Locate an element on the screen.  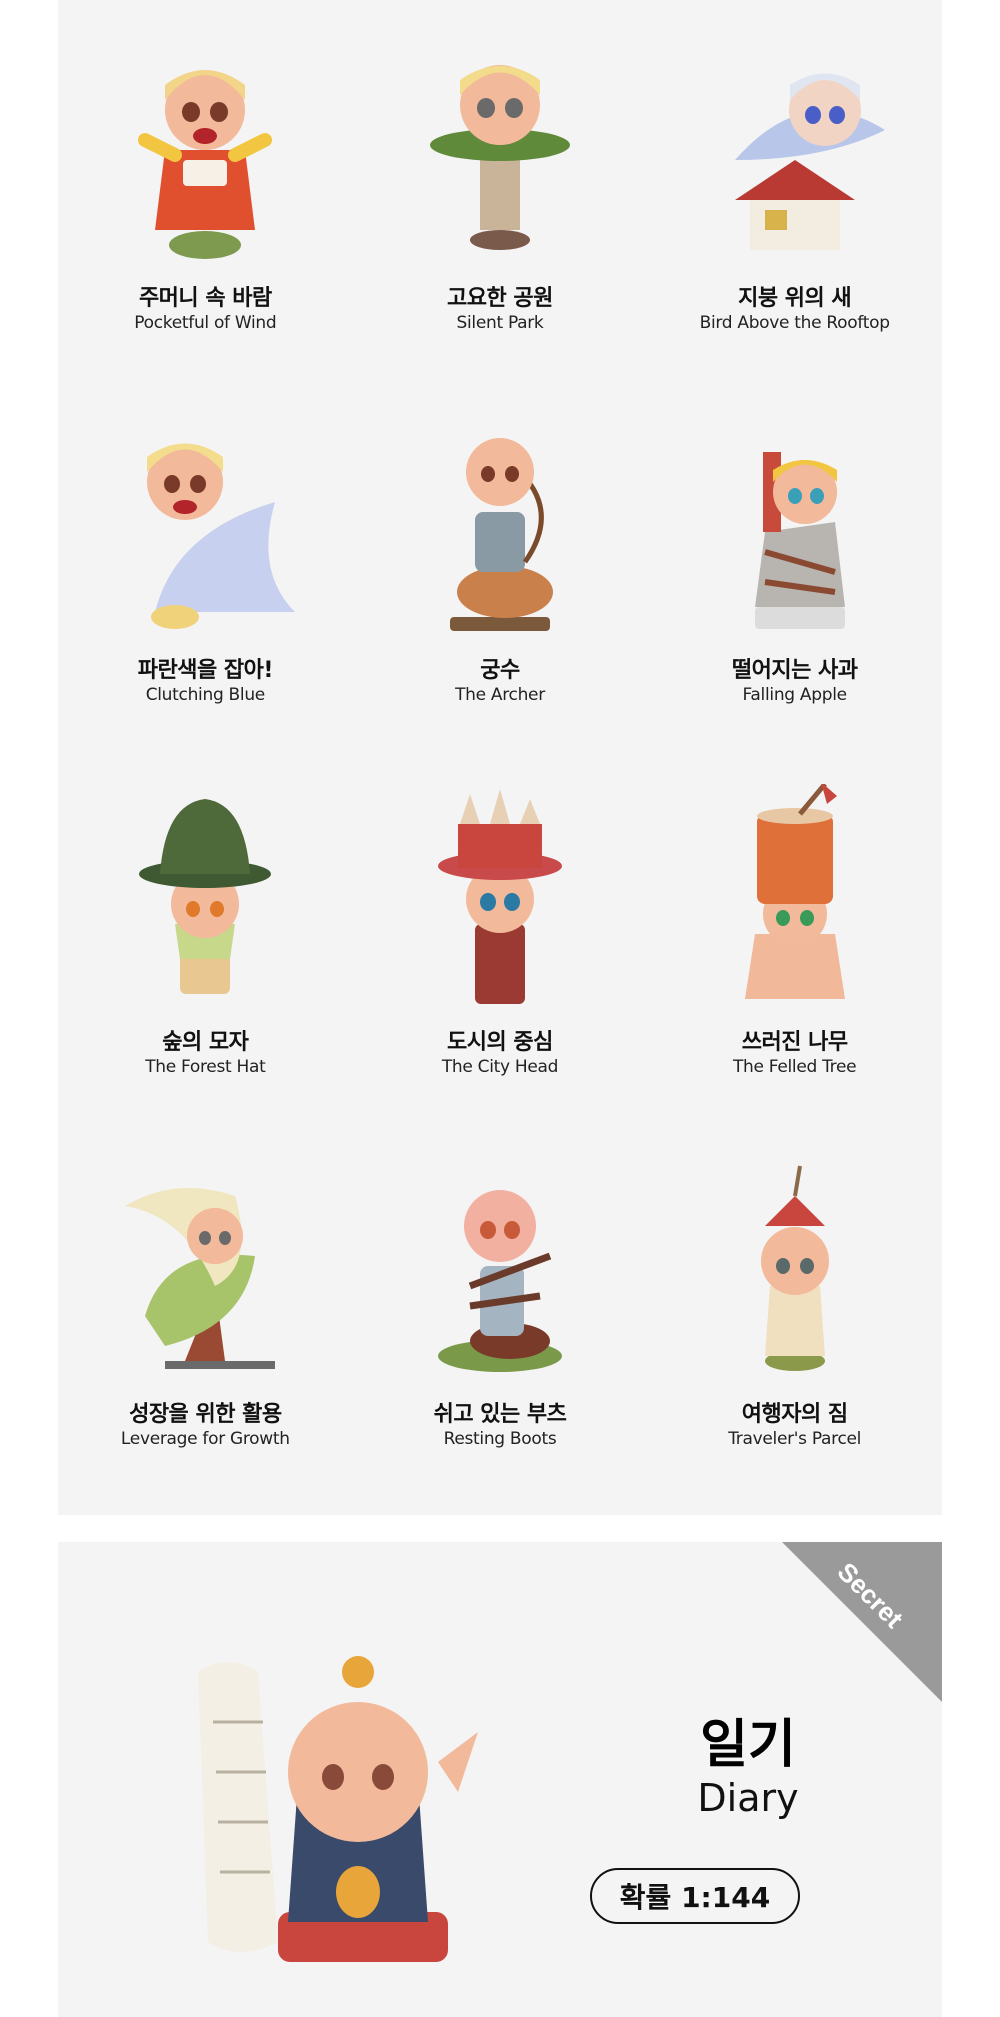
figure-name-ko: 궁수 is located at coordinates (500, 670).